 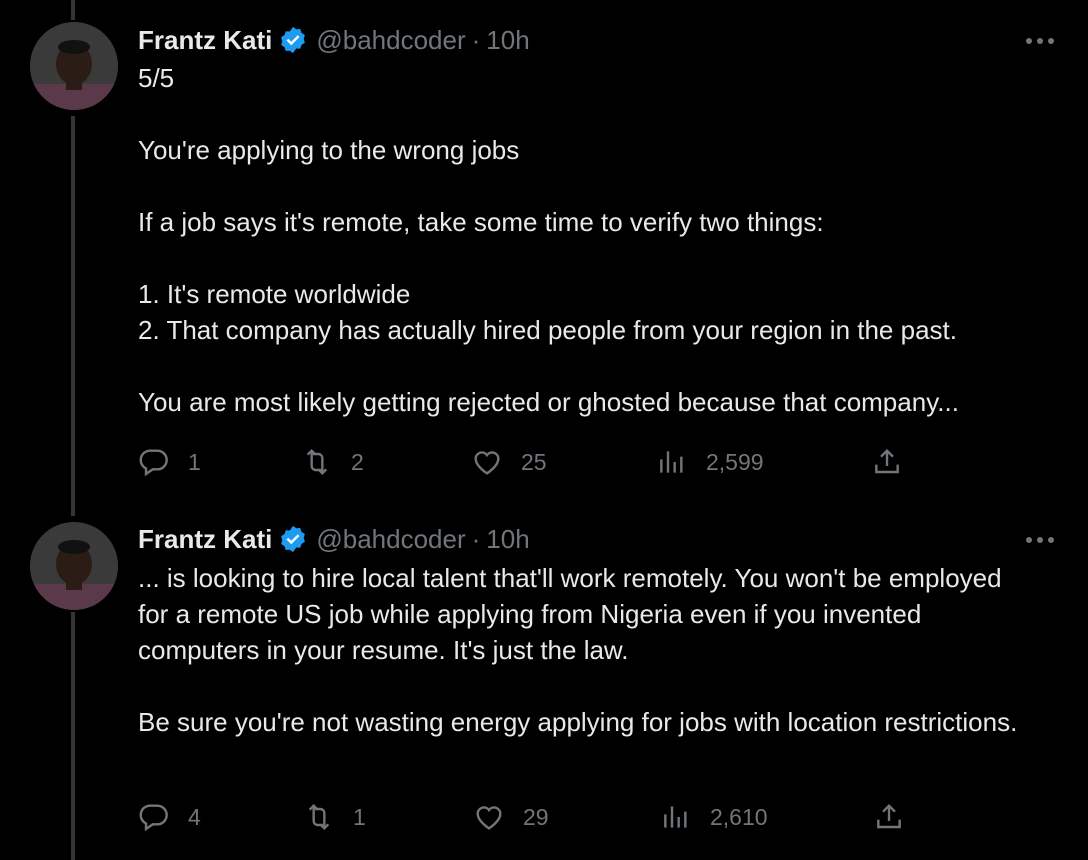 I want to click on repost-button: 1, so click(x=388, y=817).